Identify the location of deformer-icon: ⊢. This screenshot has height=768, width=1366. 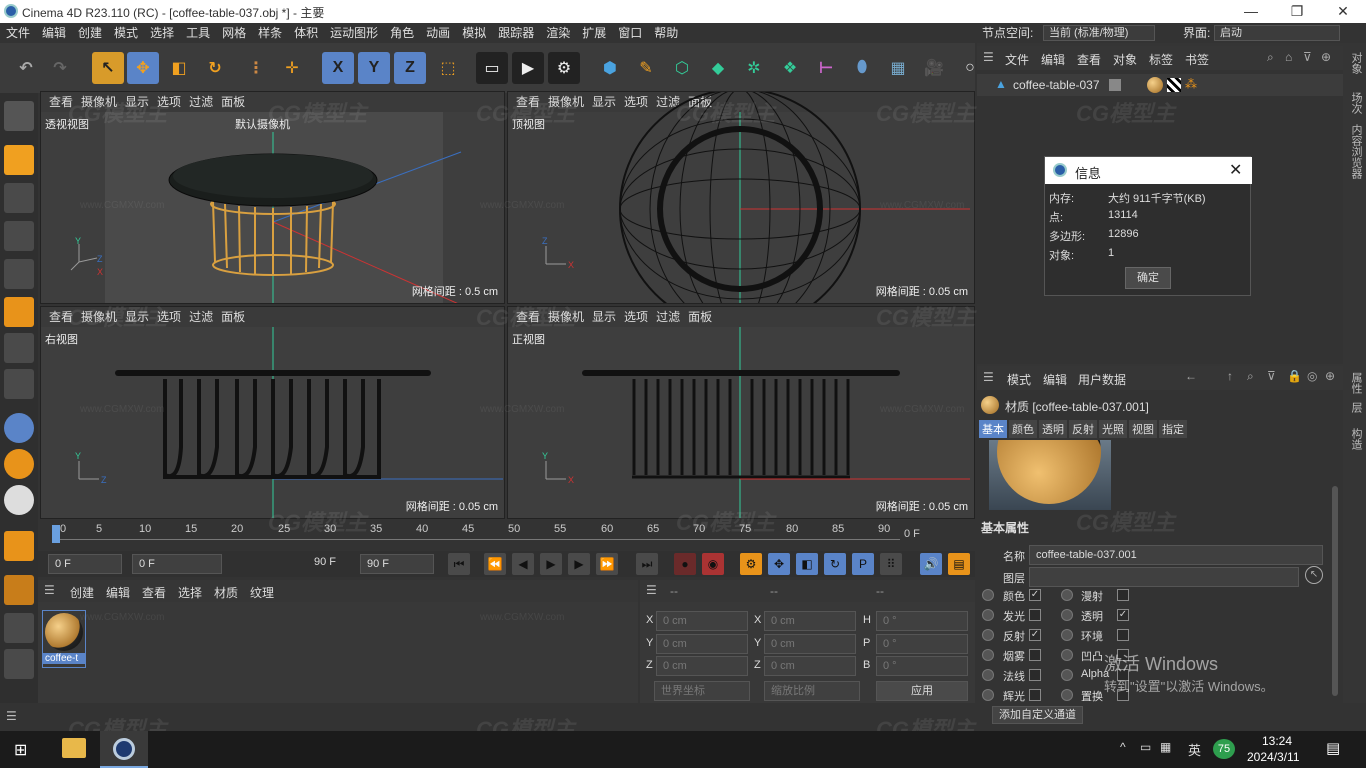
(826, 68).